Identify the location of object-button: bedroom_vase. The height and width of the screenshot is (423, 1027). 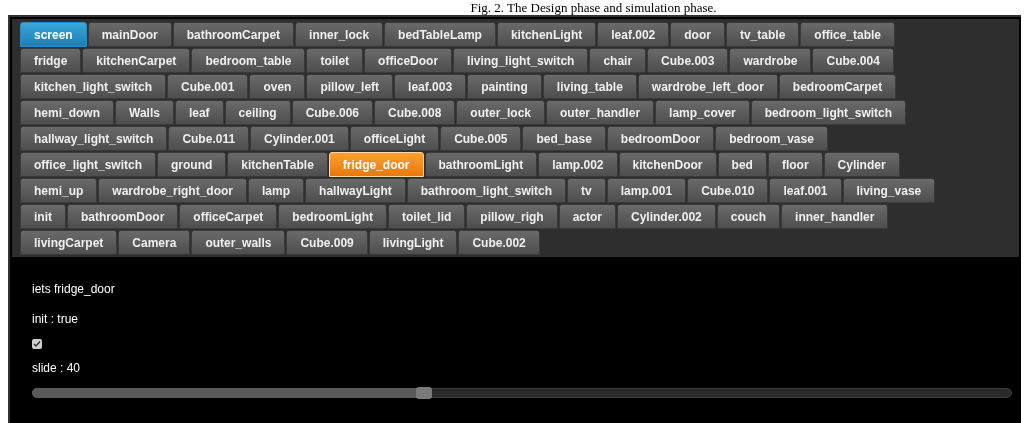
(771, 138).